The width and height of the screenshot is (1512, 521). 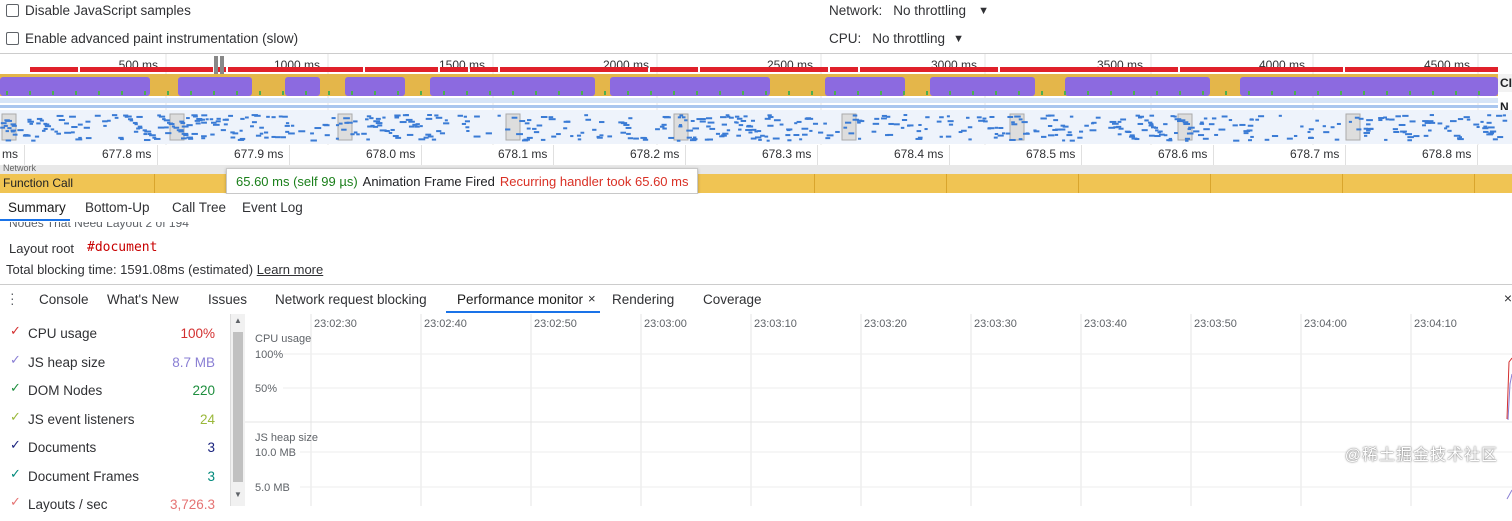 What do you see at coordinates (199, 207) in the screenshot?
I see `tab-call-tree: Call Tree` at bounding box center [199, 207].